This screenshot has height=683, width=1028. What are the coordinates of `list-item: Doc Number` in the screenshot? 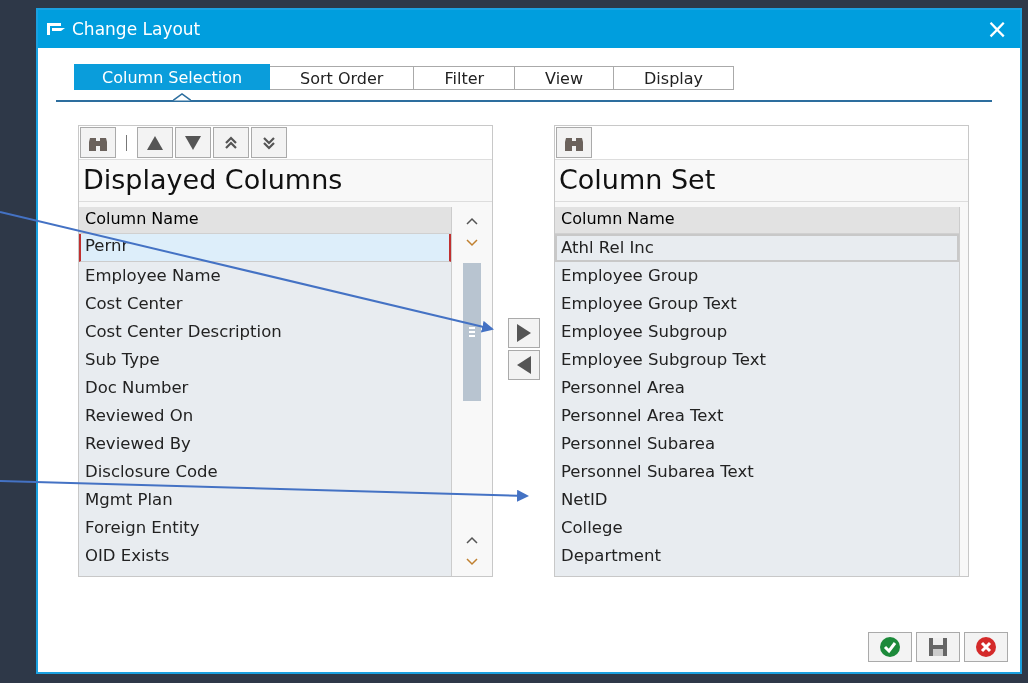 It's located at (265, 388).